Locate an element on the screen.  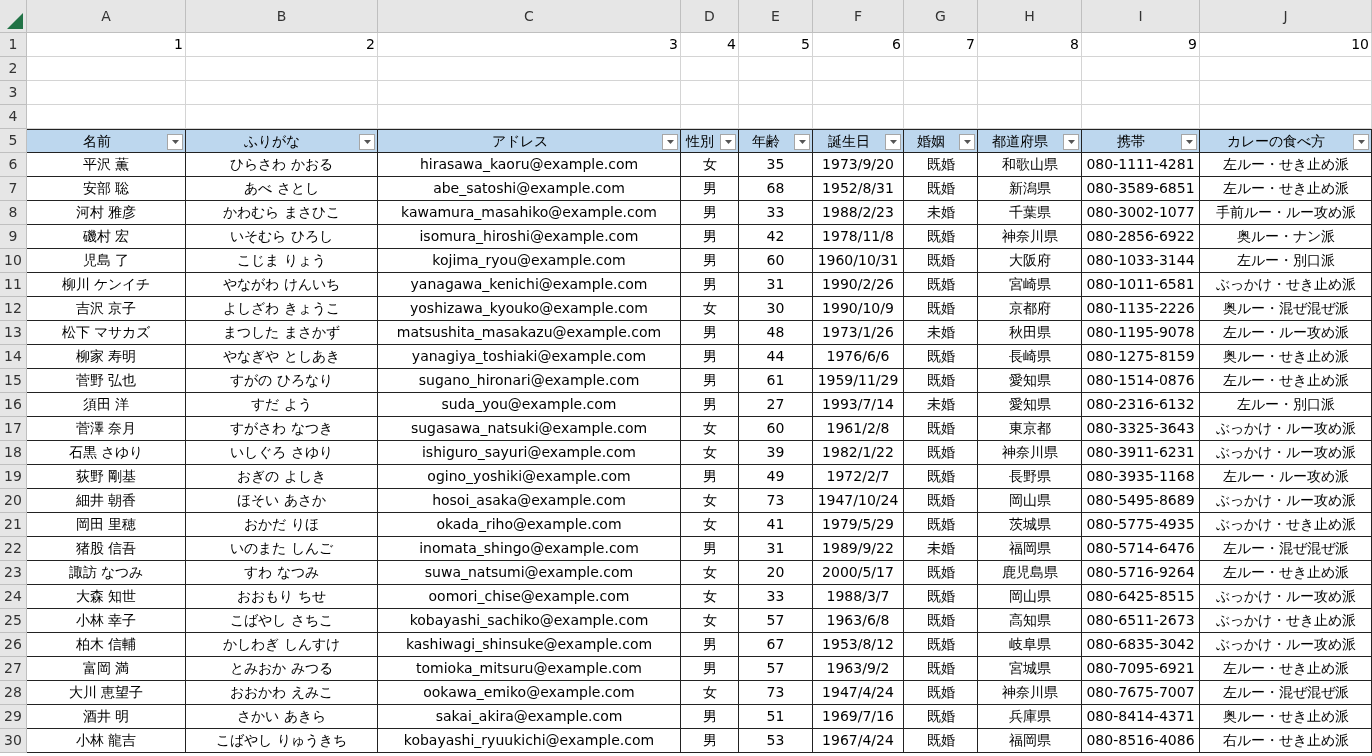
row-header: 2 is located at coordinates (13, 69).